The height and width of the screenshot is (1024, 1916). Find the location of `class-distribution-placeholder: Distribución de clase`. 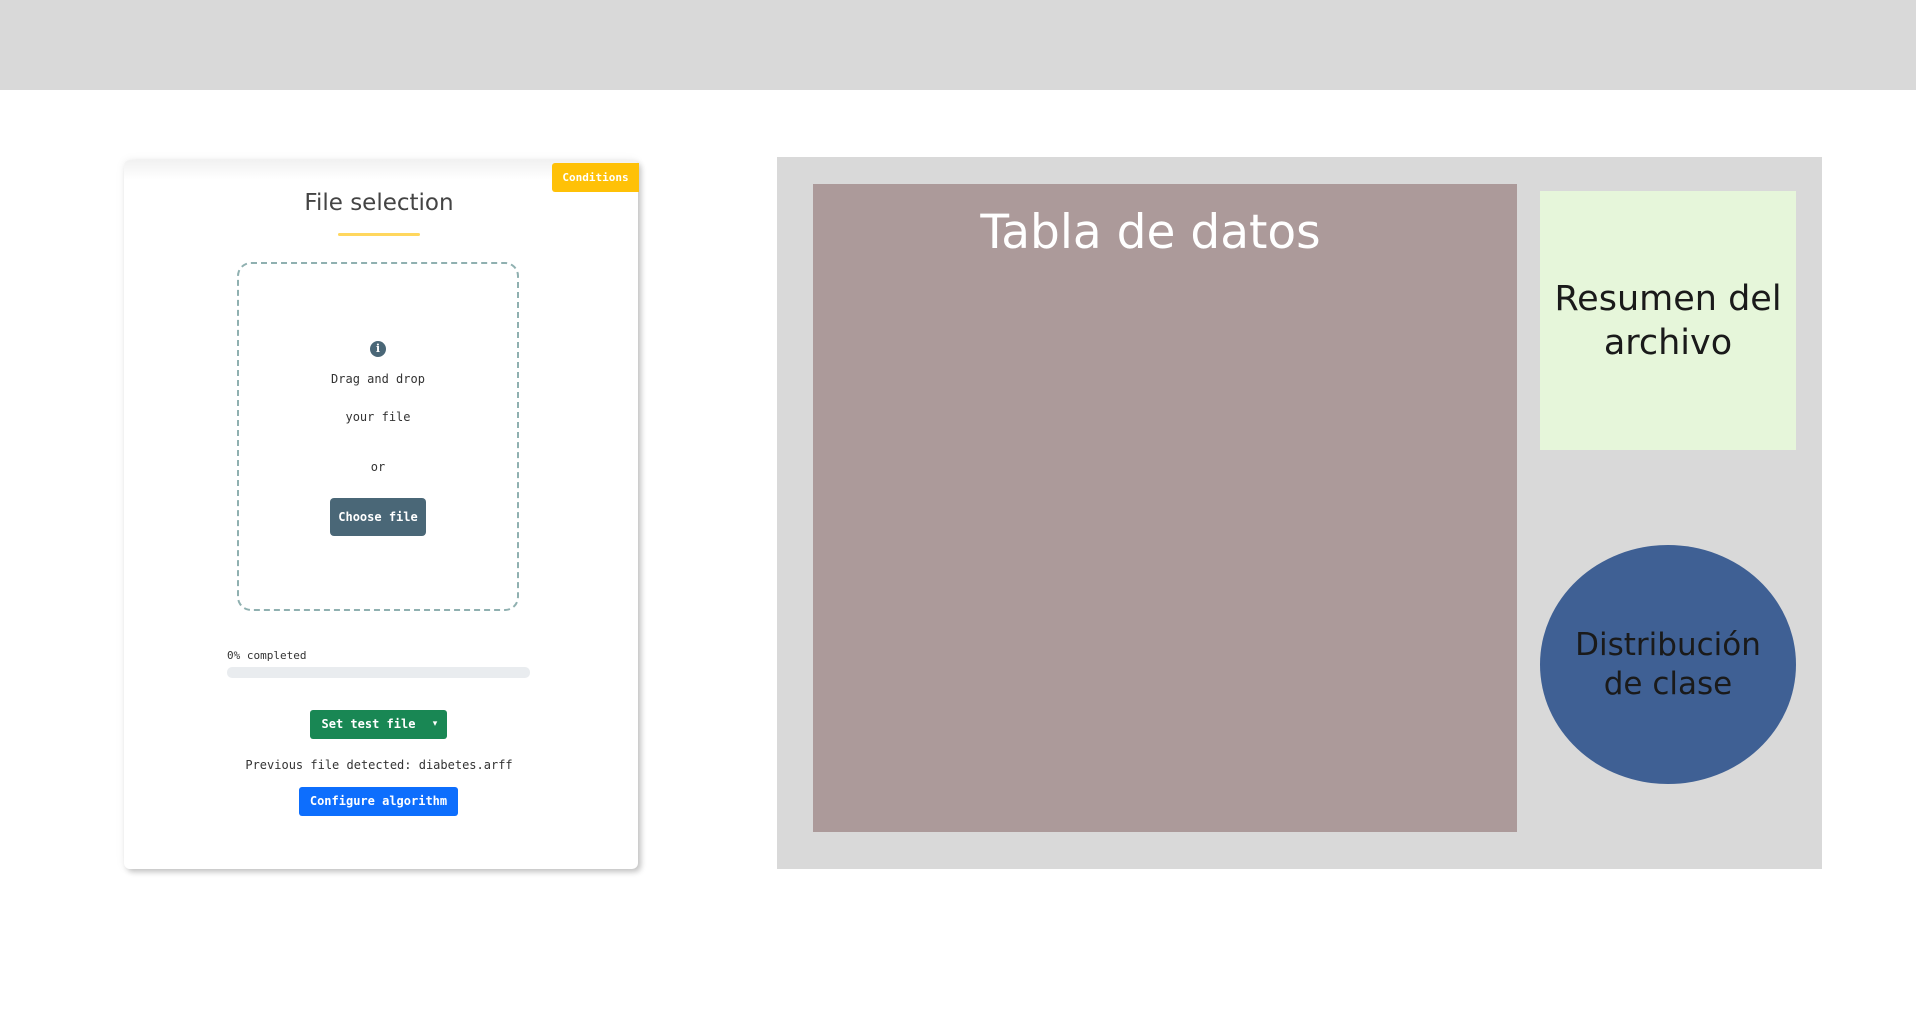

class-distribution-placeholder: Distribución de clase is located at coordinates (1668, 664).